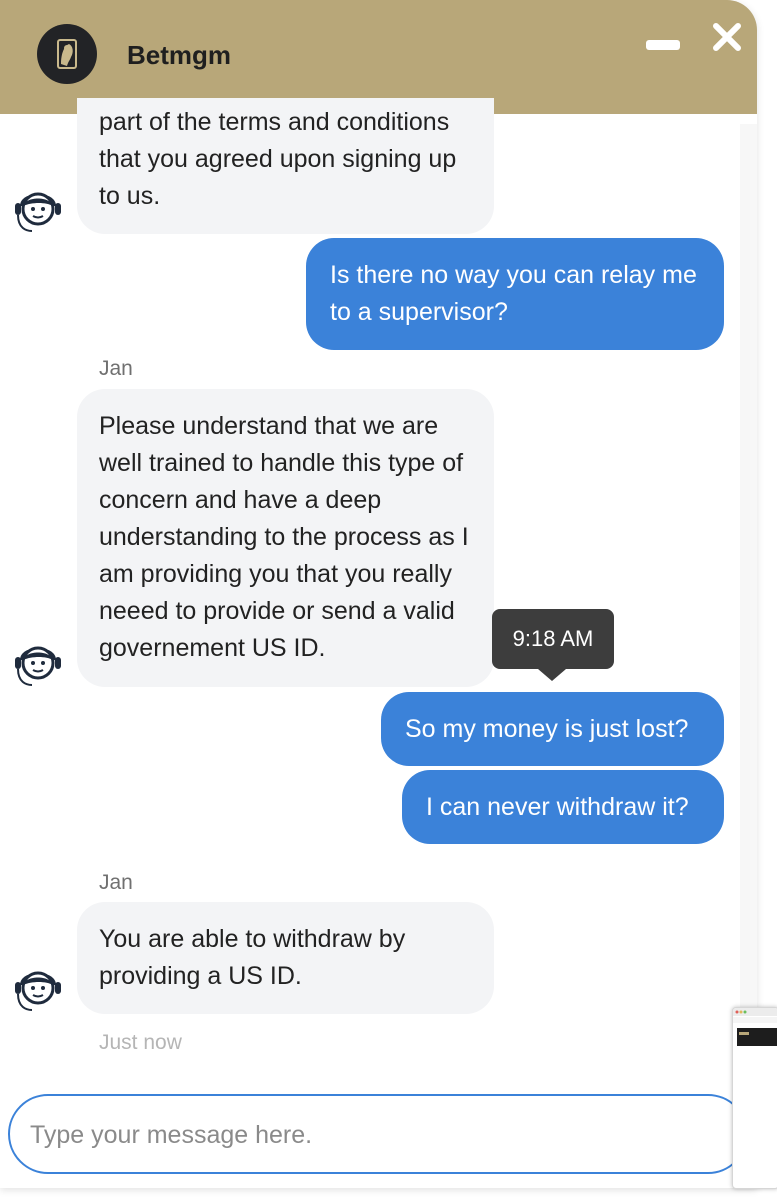 The width and height of the screenshot is (777, 1200). I want to click on user-message: So my money is just lost?, so click(552, 729).